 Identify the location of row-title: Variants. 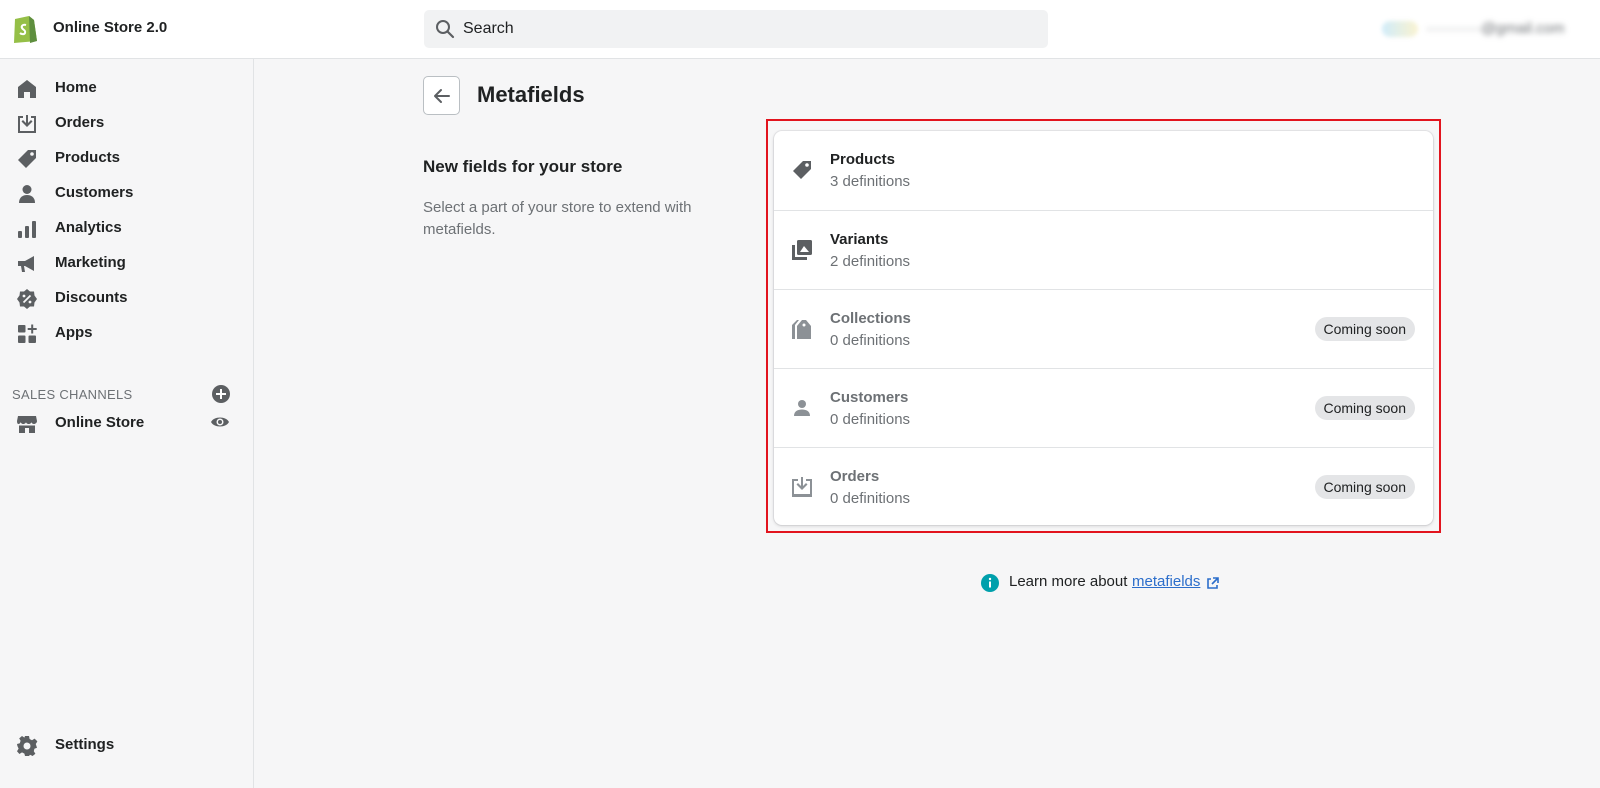
(859, 239).